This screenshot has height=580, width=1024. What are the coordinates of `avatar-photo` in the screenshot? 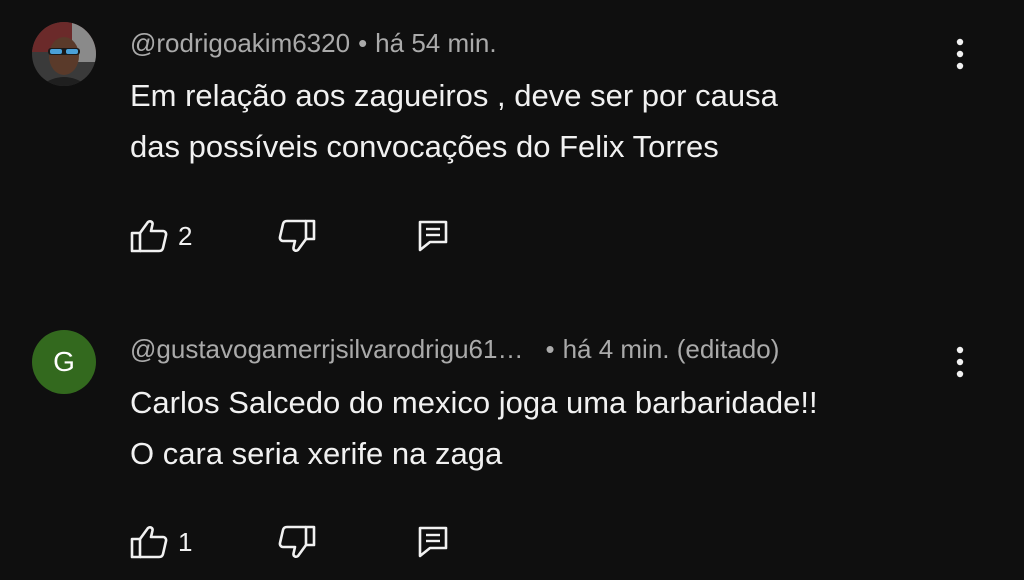 It's located at (64, 54).